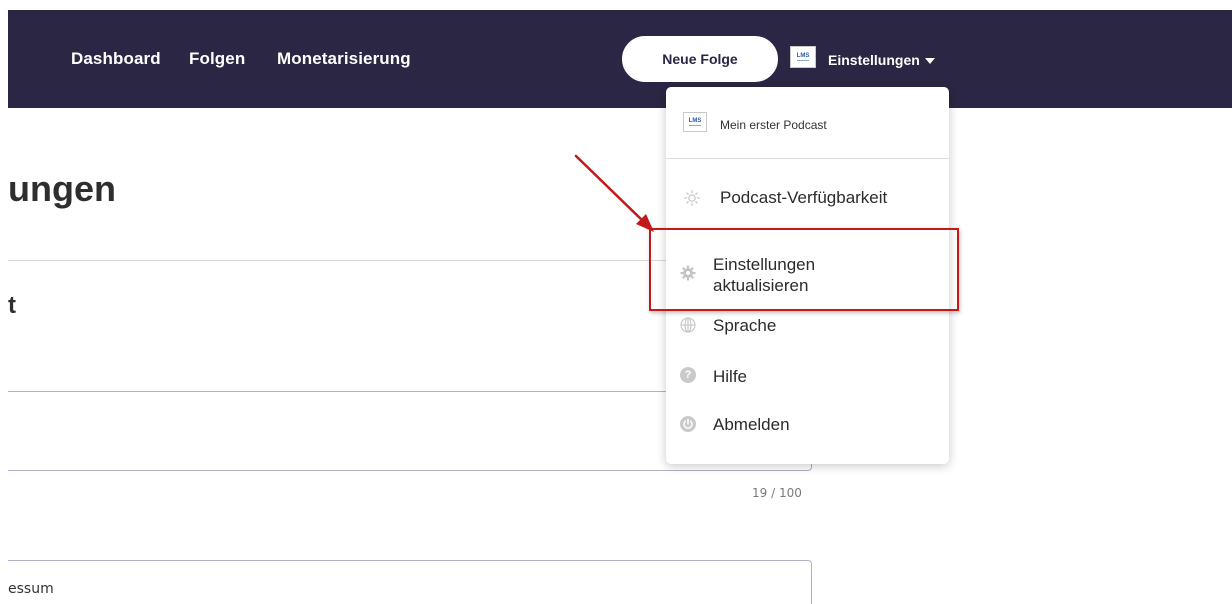 The width and height of the screenshot is (1232, 604). What do you see at coordinates (692, 198) in the screenshot?
I see `sun-icon` at bounding box center [692, 198].